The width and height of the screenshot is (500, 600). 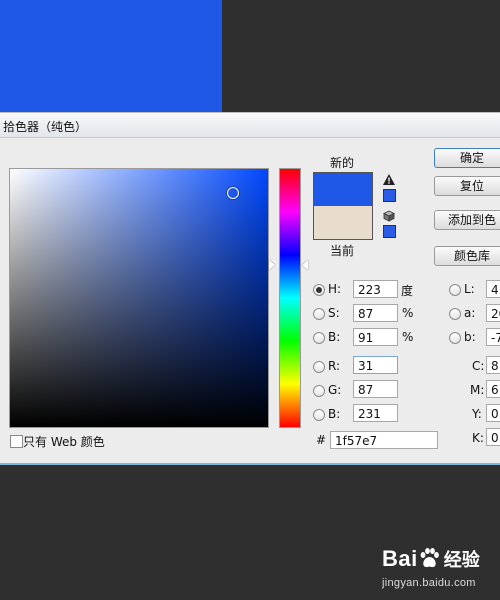 I want to click on brightness-radio, so click(x=319, y=338).